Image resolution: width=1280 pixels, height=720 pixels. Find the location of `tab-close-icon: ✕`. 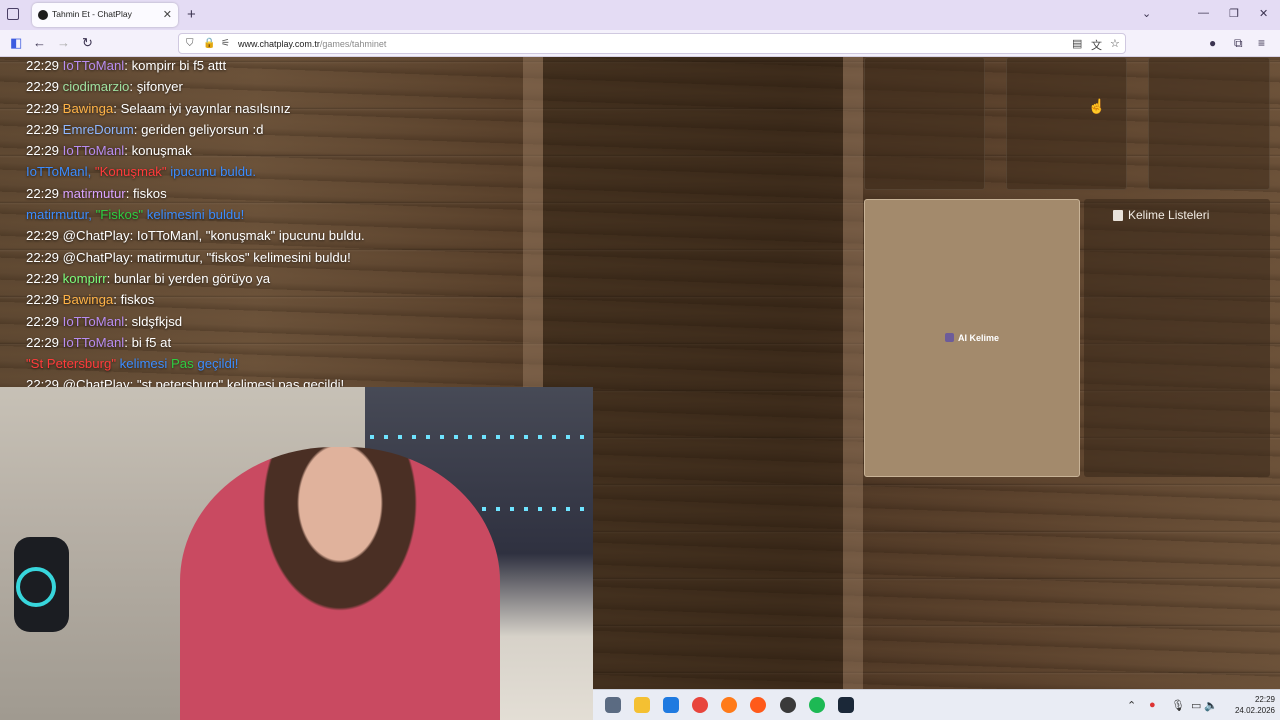

tab-close-icon: ✕ is located at coordinates (167, 14).